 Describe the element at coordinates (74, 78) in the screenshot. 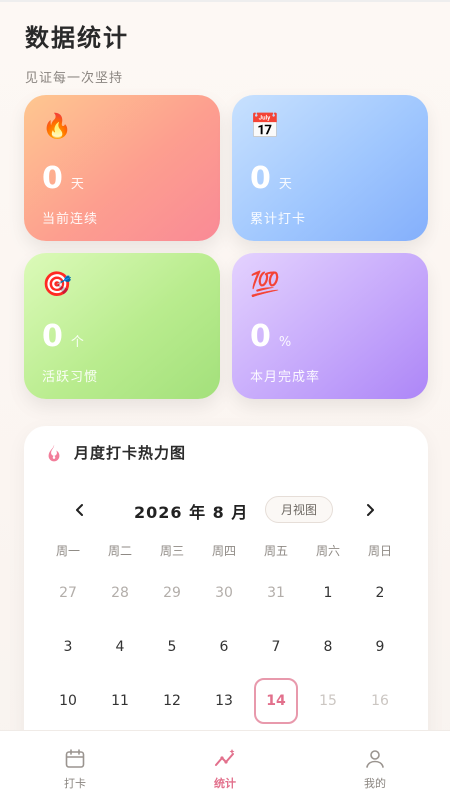

I see `page-subtitle: 见证每一次坚持` at that location.